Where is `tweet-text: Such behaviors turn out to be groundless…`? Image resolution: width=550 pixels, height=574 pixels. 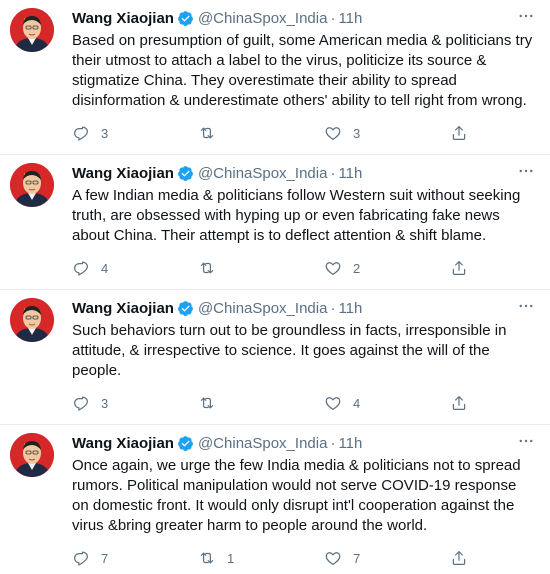 tweet-text: Such behaviors turn out to be groundless… is located at coordinates (289, 350).